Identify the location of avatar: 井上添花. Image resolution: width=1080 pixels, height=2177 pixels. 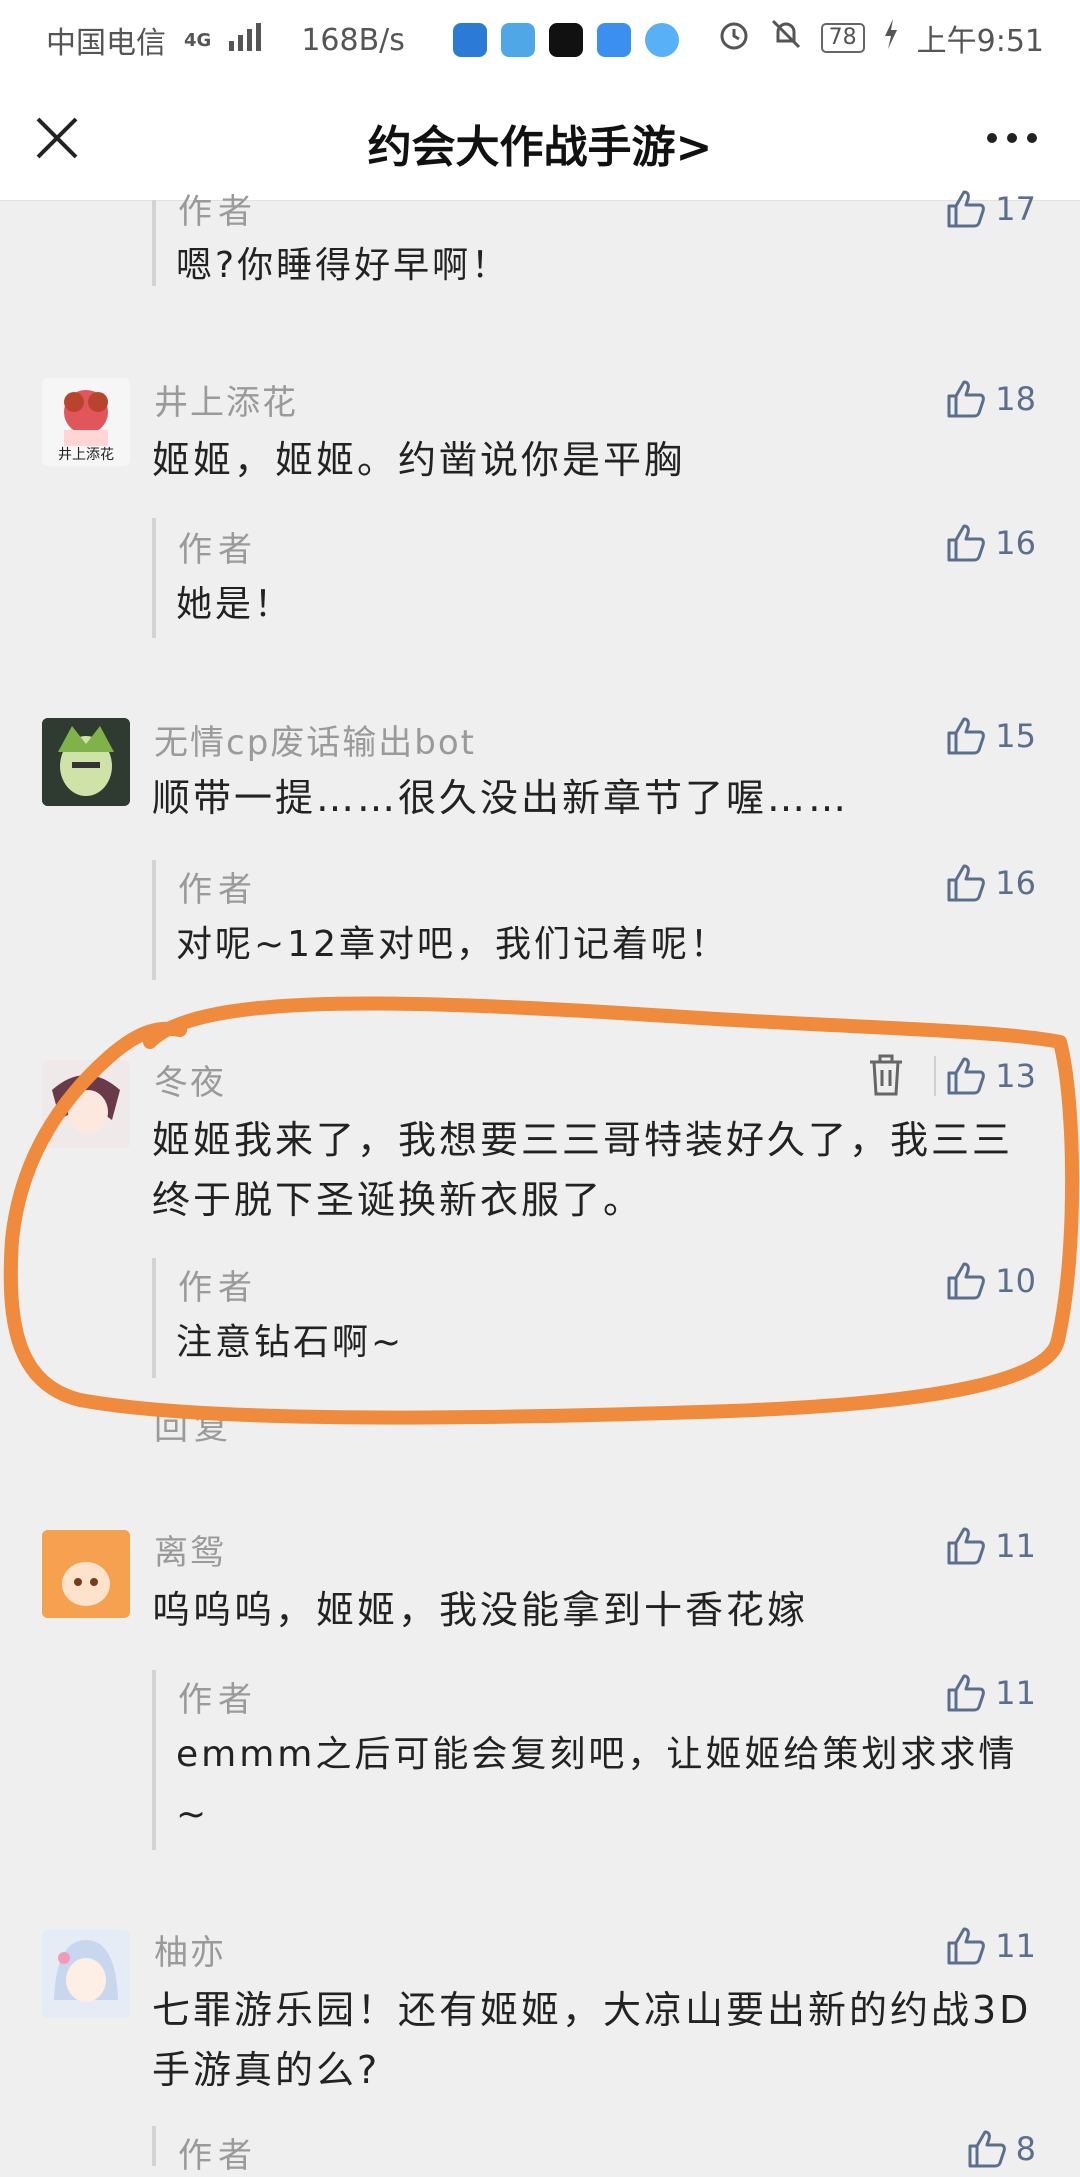
(86, 422).